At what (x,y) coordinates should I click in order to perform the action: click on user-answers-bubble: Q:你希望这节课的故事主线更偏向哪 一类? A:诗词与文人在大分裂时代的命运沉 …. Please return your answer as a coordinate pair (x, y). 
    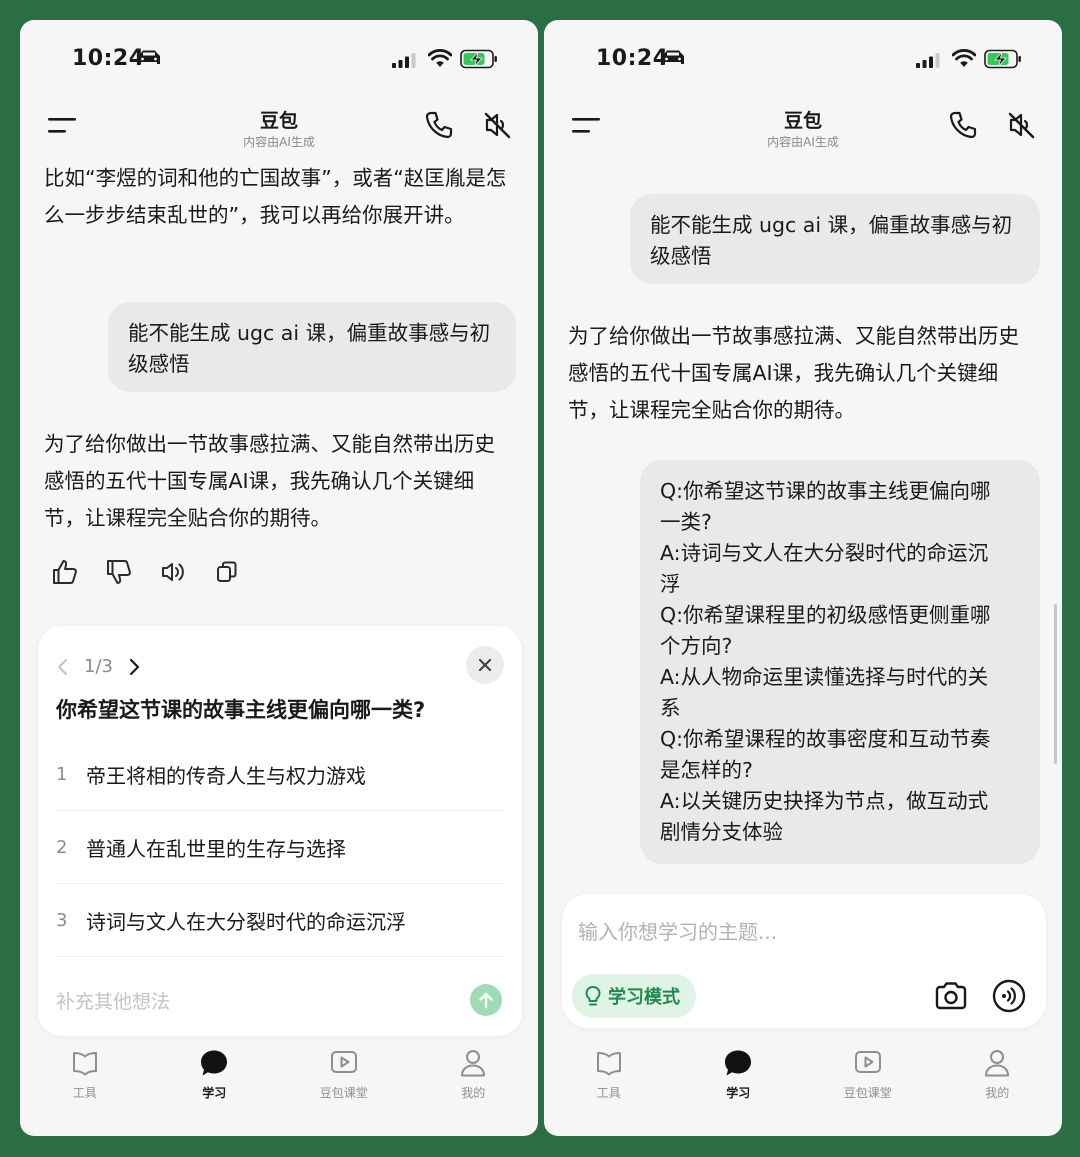
    Looking at the image, I should click on (840, 662).